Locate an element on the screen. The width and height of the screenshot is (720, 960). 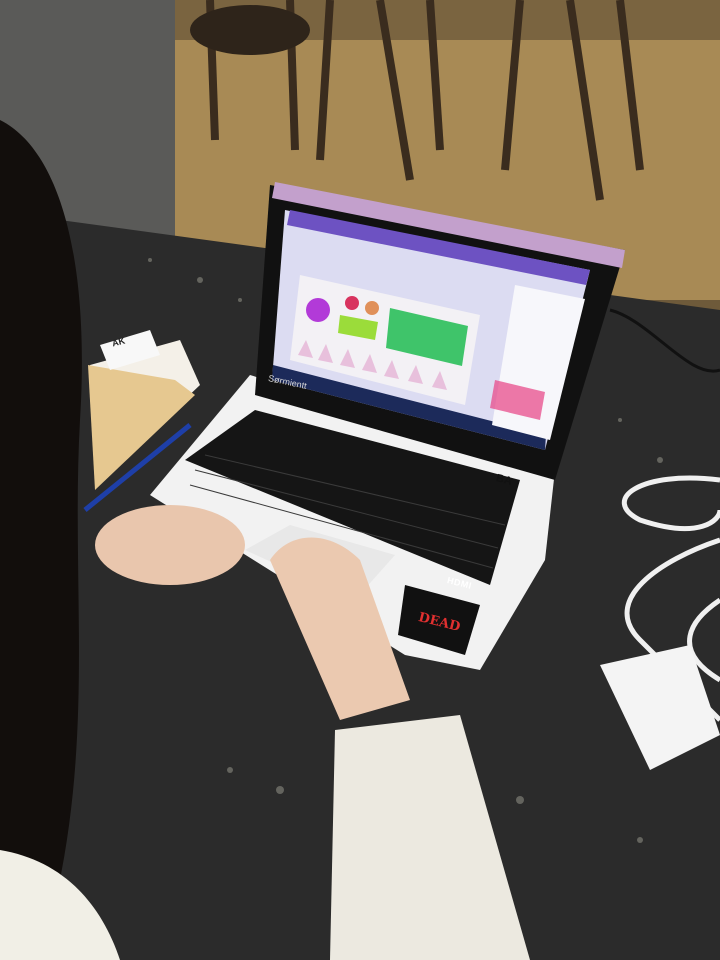
left-hand is located at coordinates (170, 545).